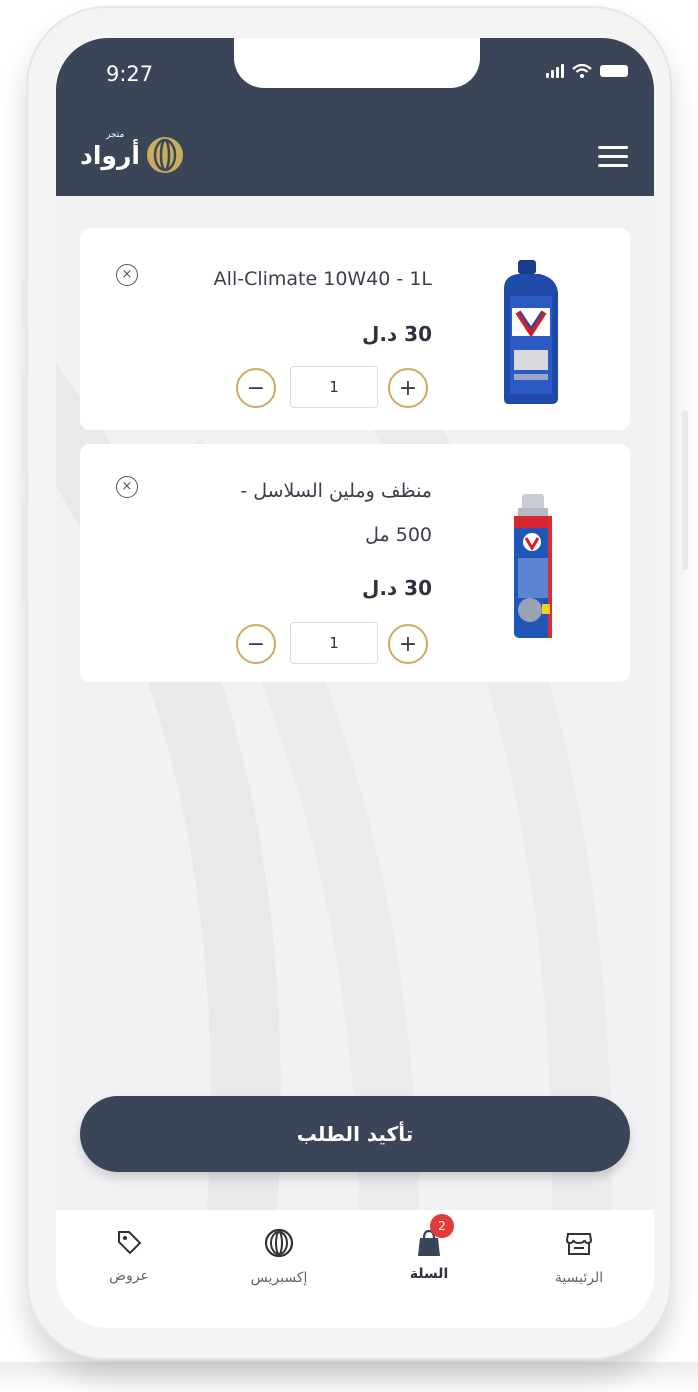 This screenshot has width=698, height=1392. I want to click on confirm-order-button: تأكيد الطلب, so click(355, 1134).